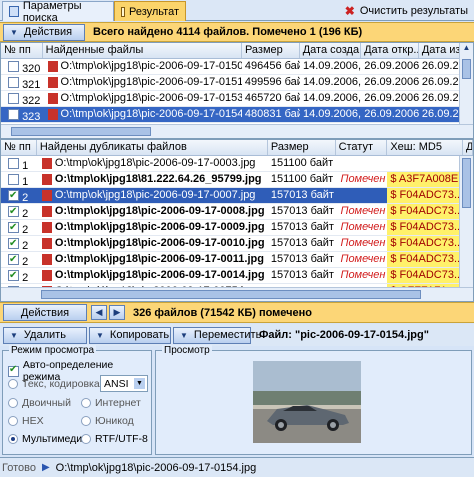 The width and height of the screenshot is (474, 477). What do you see at coordinates (468, 147) in the screenshot?
I see `col-d: Д` at bounding box center [468, 147].